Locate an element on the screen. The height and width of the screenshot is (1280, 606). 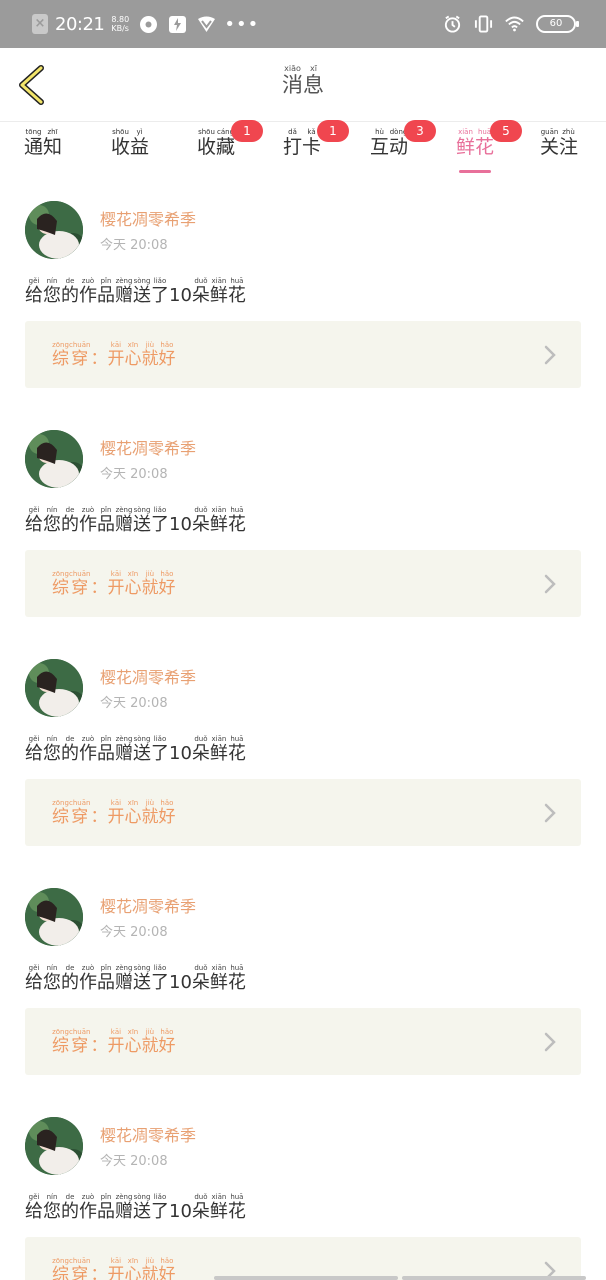
vibrate-icon is located at coordinates (483, 24).